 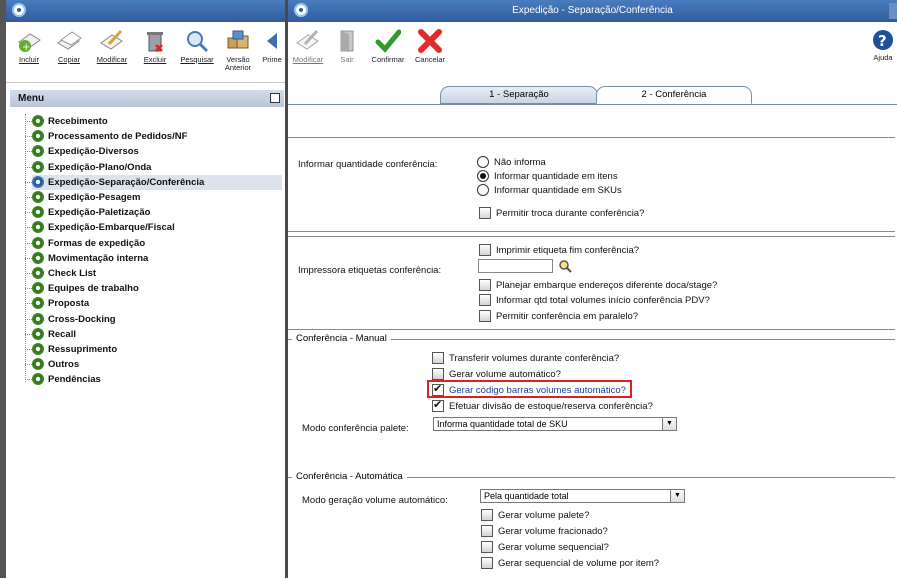 I want to click on checkbox-informar-qtd-volumes, so click(x=485, y=300).